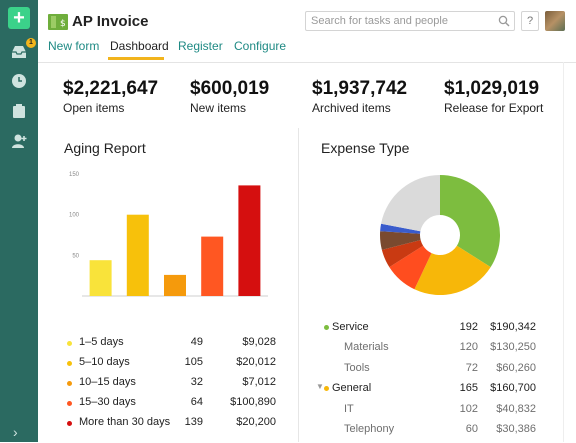 The height and width of the screenshot is (443, 576). I want to click on stat-label: New items, so click(218, 108).